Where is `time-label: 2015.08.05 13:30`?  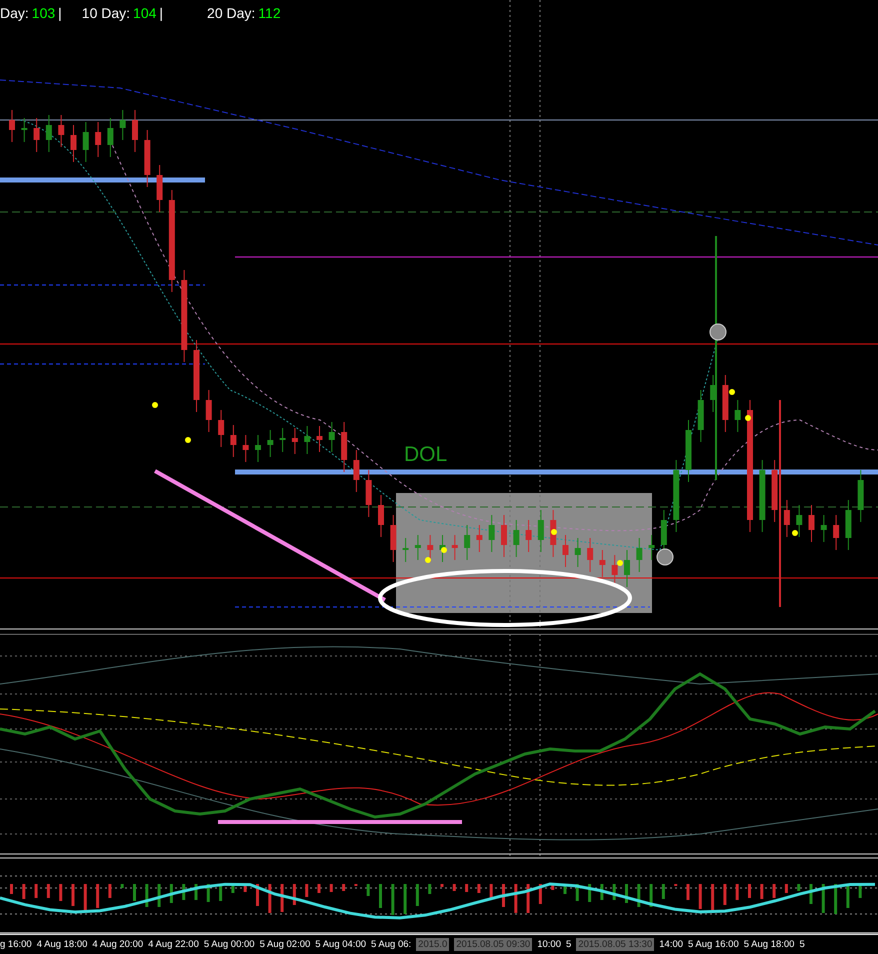 time-label: 2015.08.05 13:30 is located at coordinates (615, 944).